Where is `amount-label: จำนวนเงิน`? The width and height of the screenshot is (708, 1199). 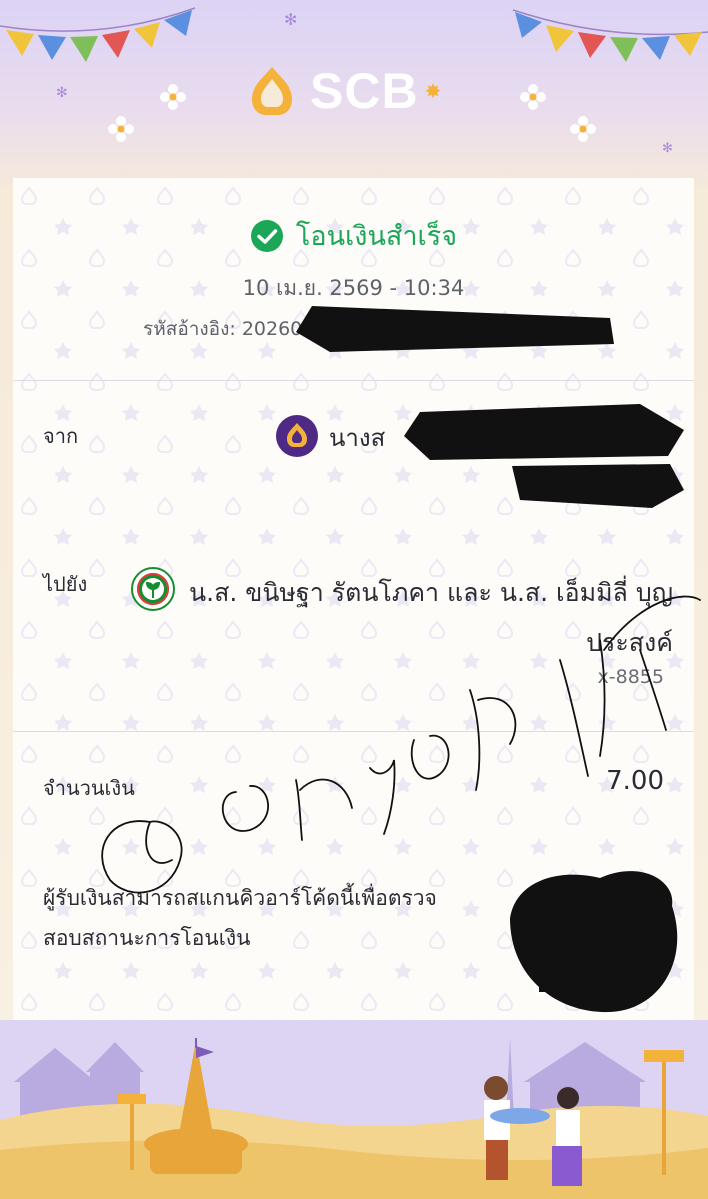
amount-label: จำนวนเงิน is located at coordinates (89, 788).